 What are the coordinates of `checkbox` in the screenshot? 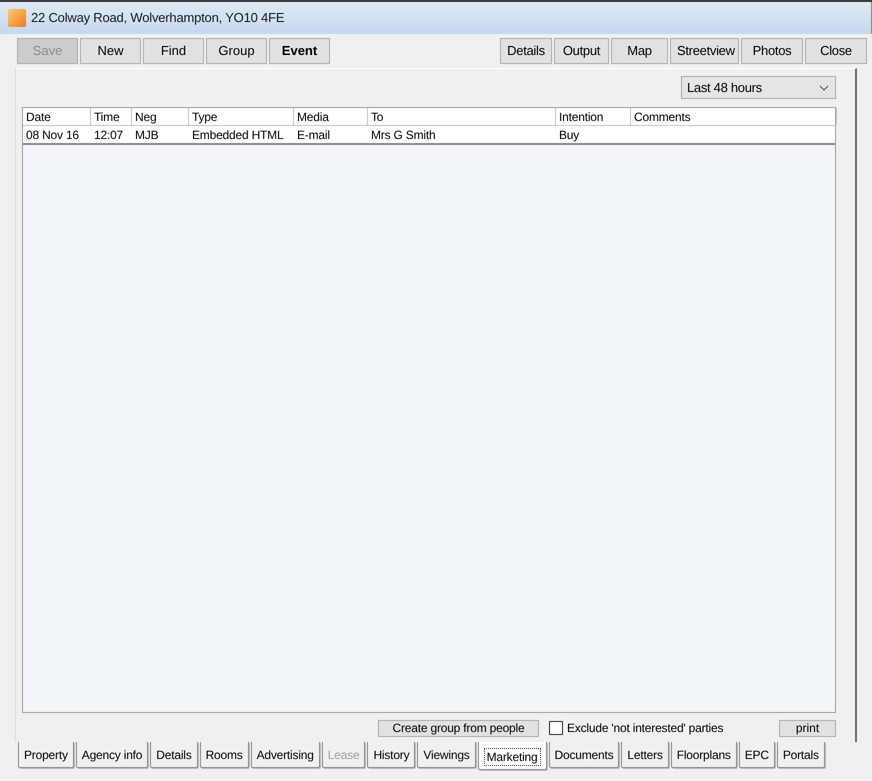 It's located at (556, 728).